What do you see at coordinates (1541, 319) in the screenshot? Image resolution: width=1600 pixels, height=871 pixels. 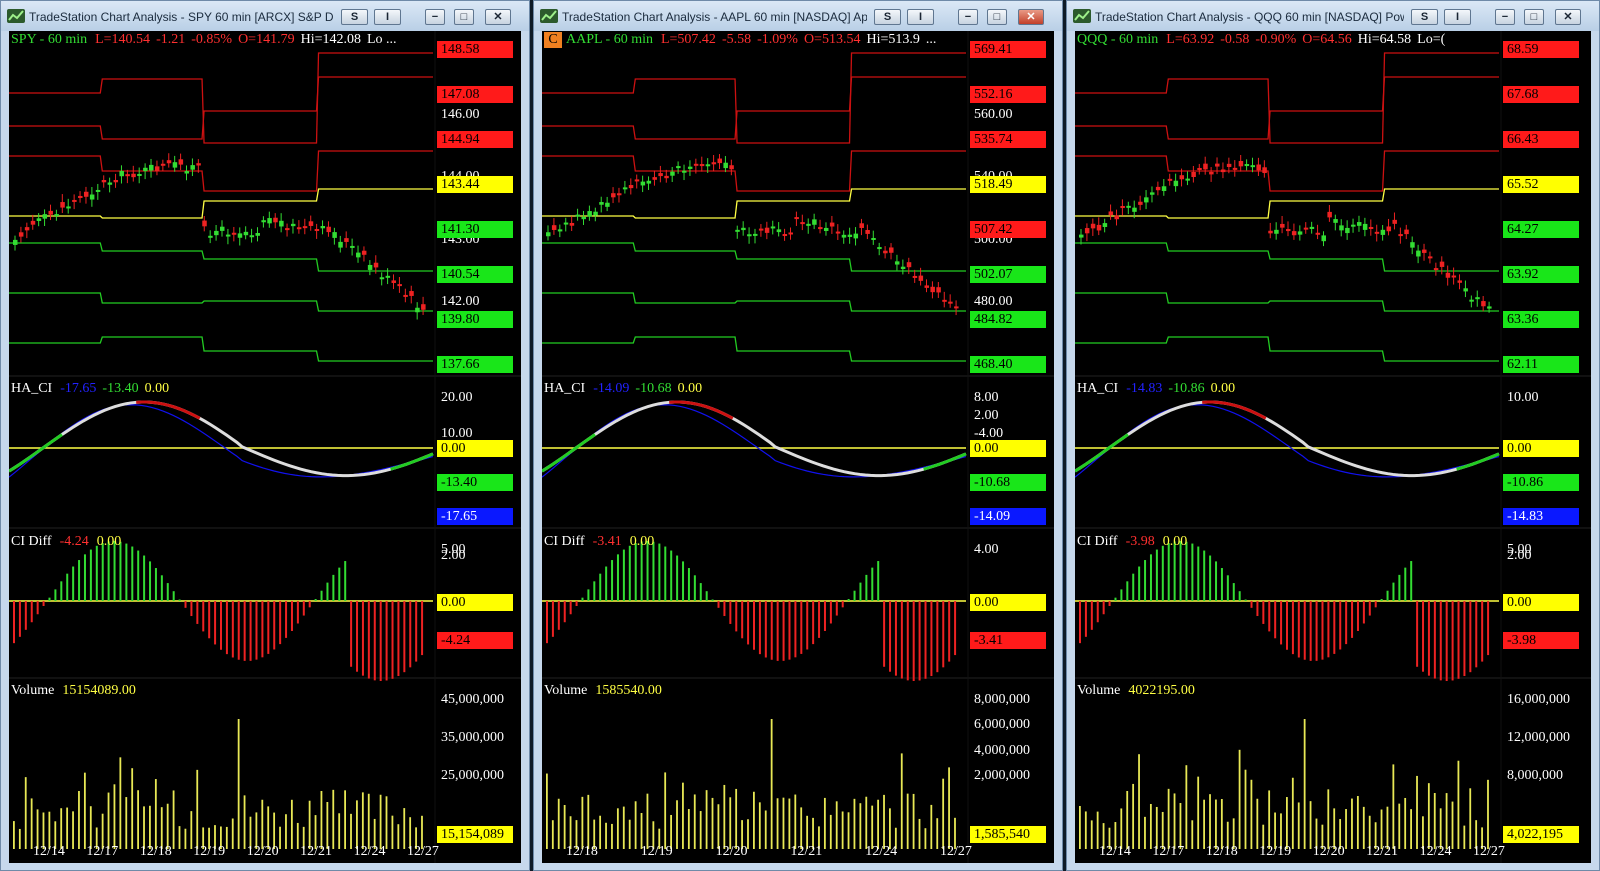 I see `price-level-badge: 63.36` at bounding box center [1541, 319].